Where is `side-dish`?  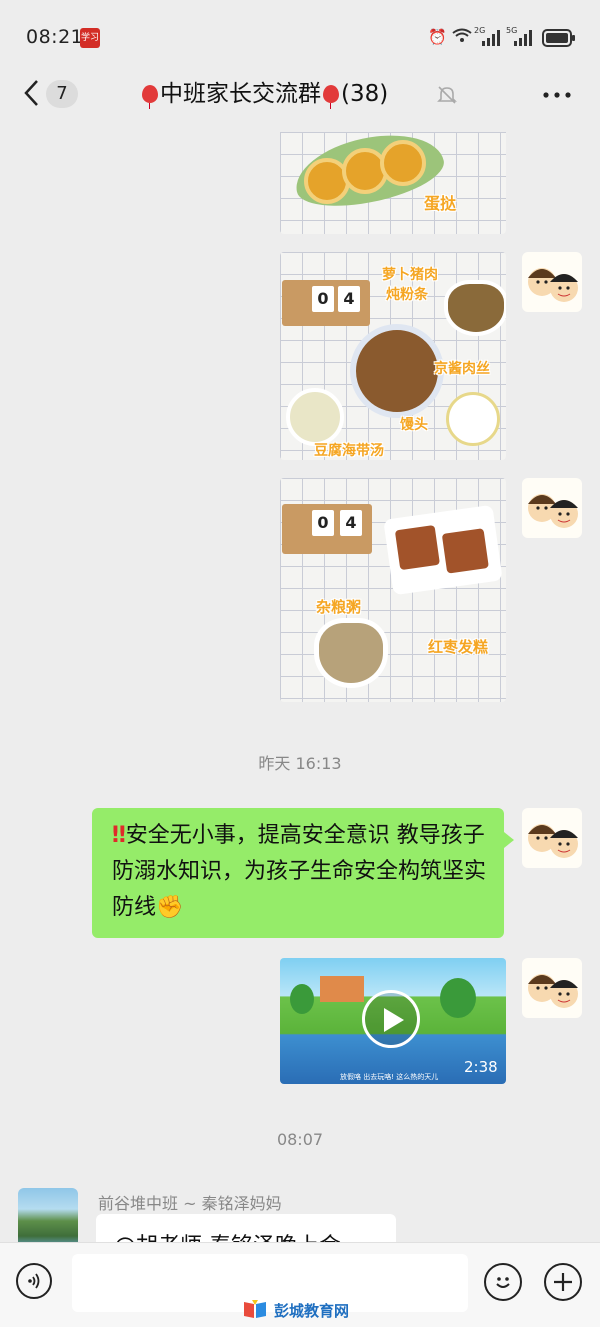 side-dish is located at coordinates (475, 308).